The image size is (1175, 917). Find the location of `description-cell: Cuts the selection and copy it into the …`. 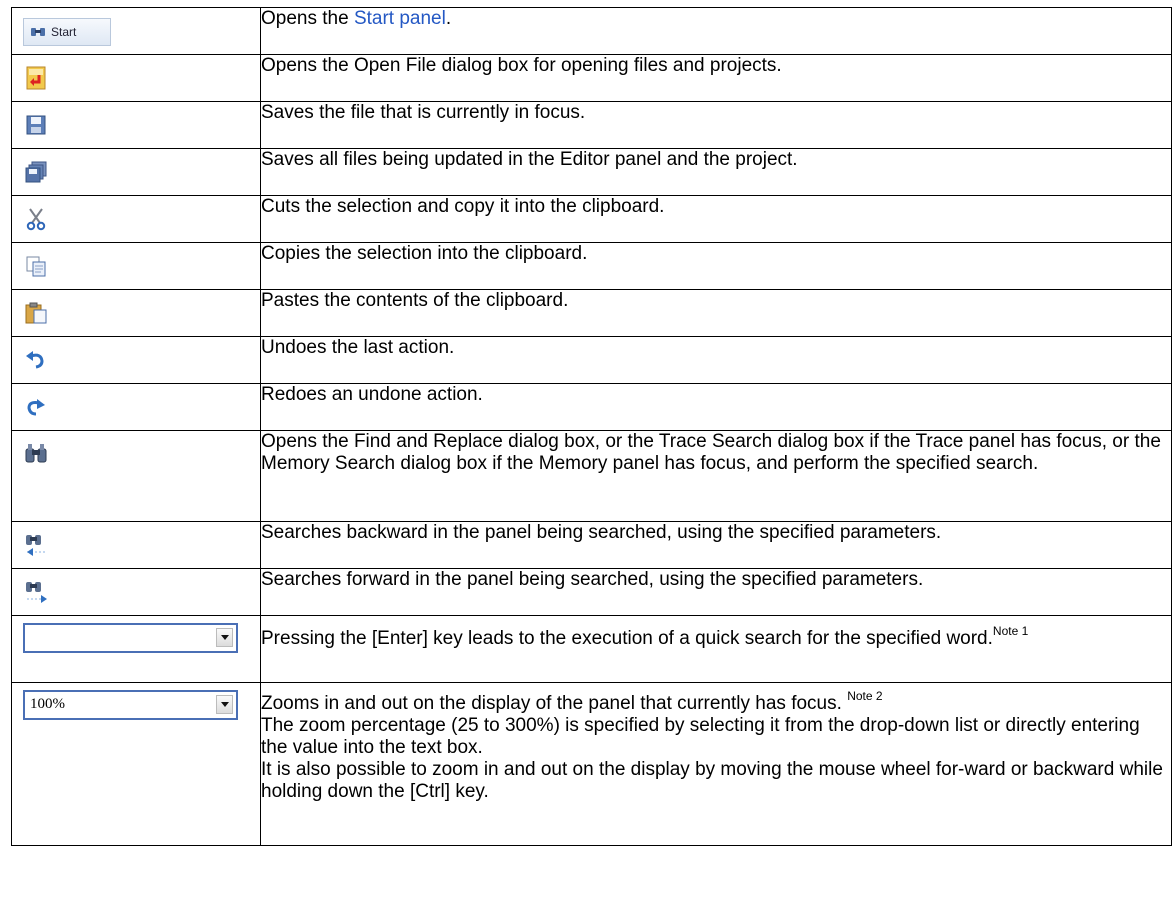

description-cell: Cuts the selection and copy it into the … is located at coordinates (716, 219).